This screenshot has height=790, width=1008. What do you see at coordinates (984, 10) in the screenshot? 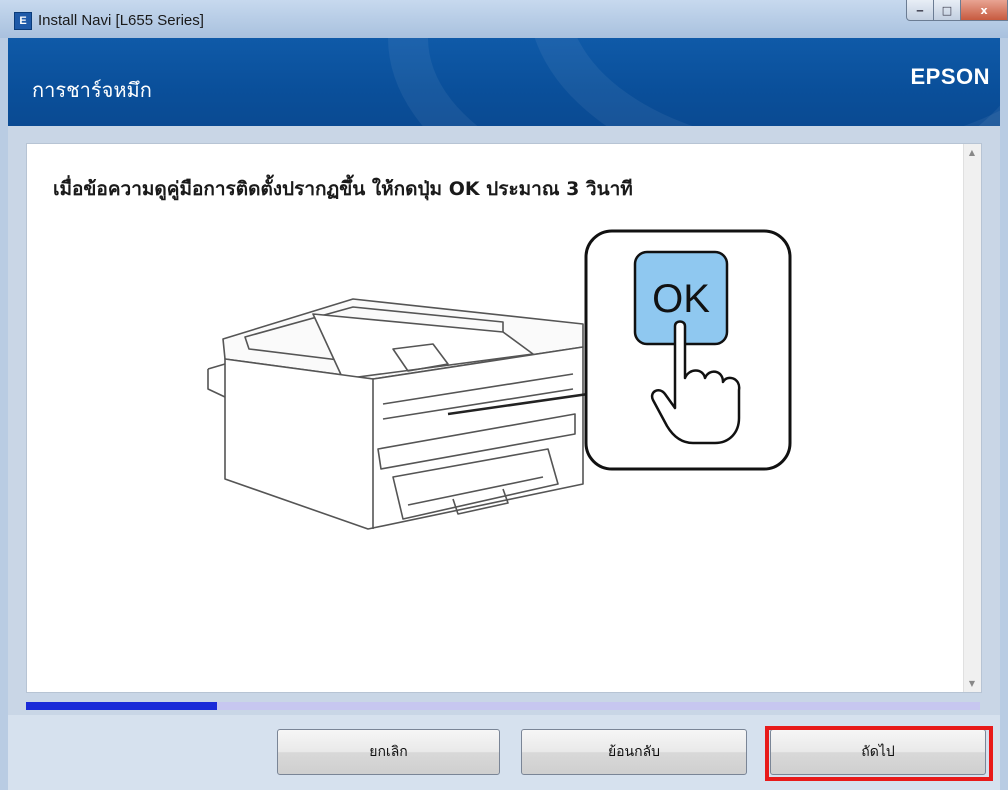
I see `close-icon: x` at bounding box center [984, 10].